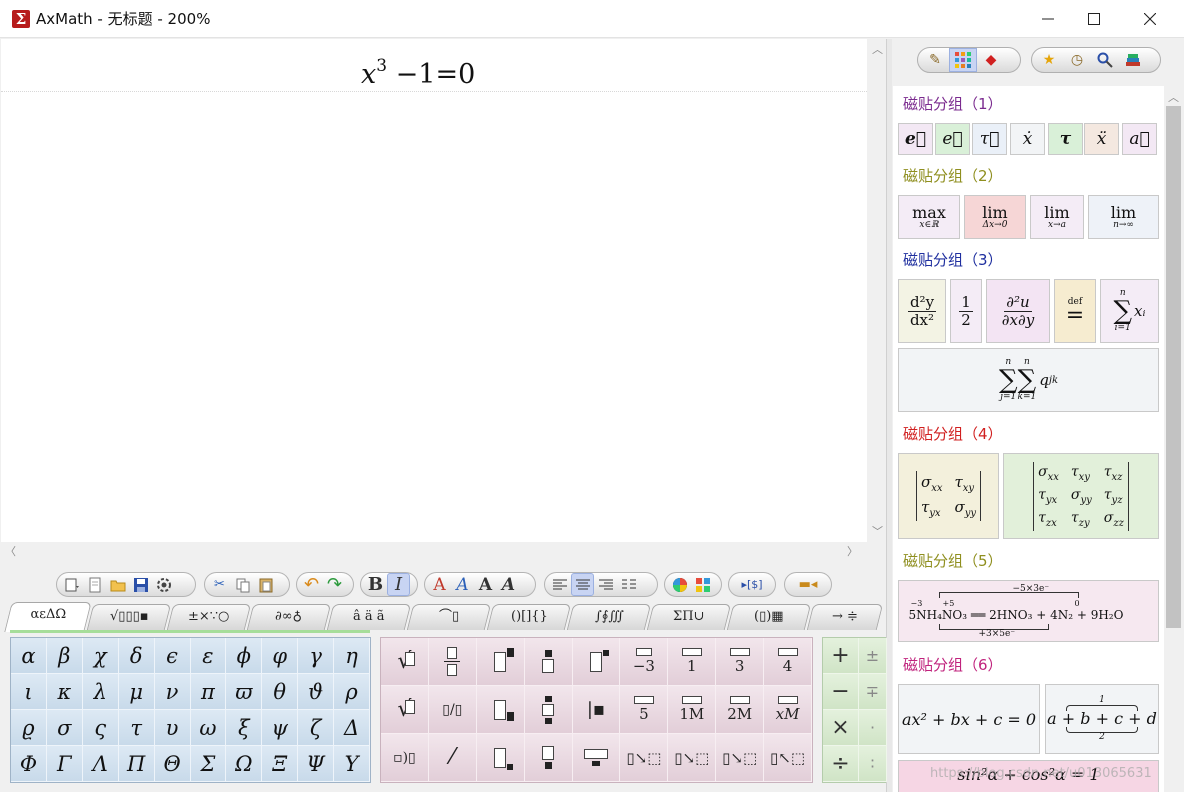 Image resolution: width=1184 pixels, height=792 pixels. Describe the element at coordinates (877, 531) in the screenshot. I see `scroll-down-icon: ﹀` at that location.